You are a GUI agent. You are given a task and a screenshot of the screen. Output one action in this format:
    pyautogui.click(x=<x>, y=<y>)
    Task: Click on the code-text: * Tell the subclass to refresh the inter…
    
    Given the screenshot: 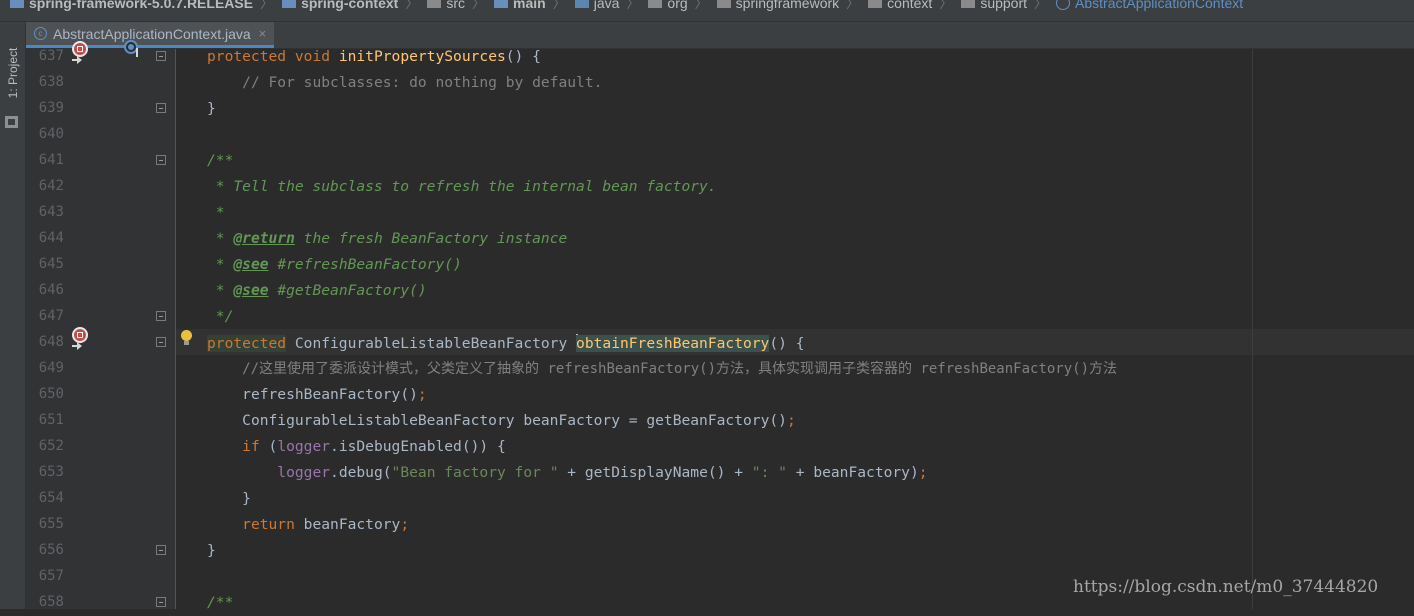 What is the action you would take?
    pyautogui.click(x=462, y=186)
    